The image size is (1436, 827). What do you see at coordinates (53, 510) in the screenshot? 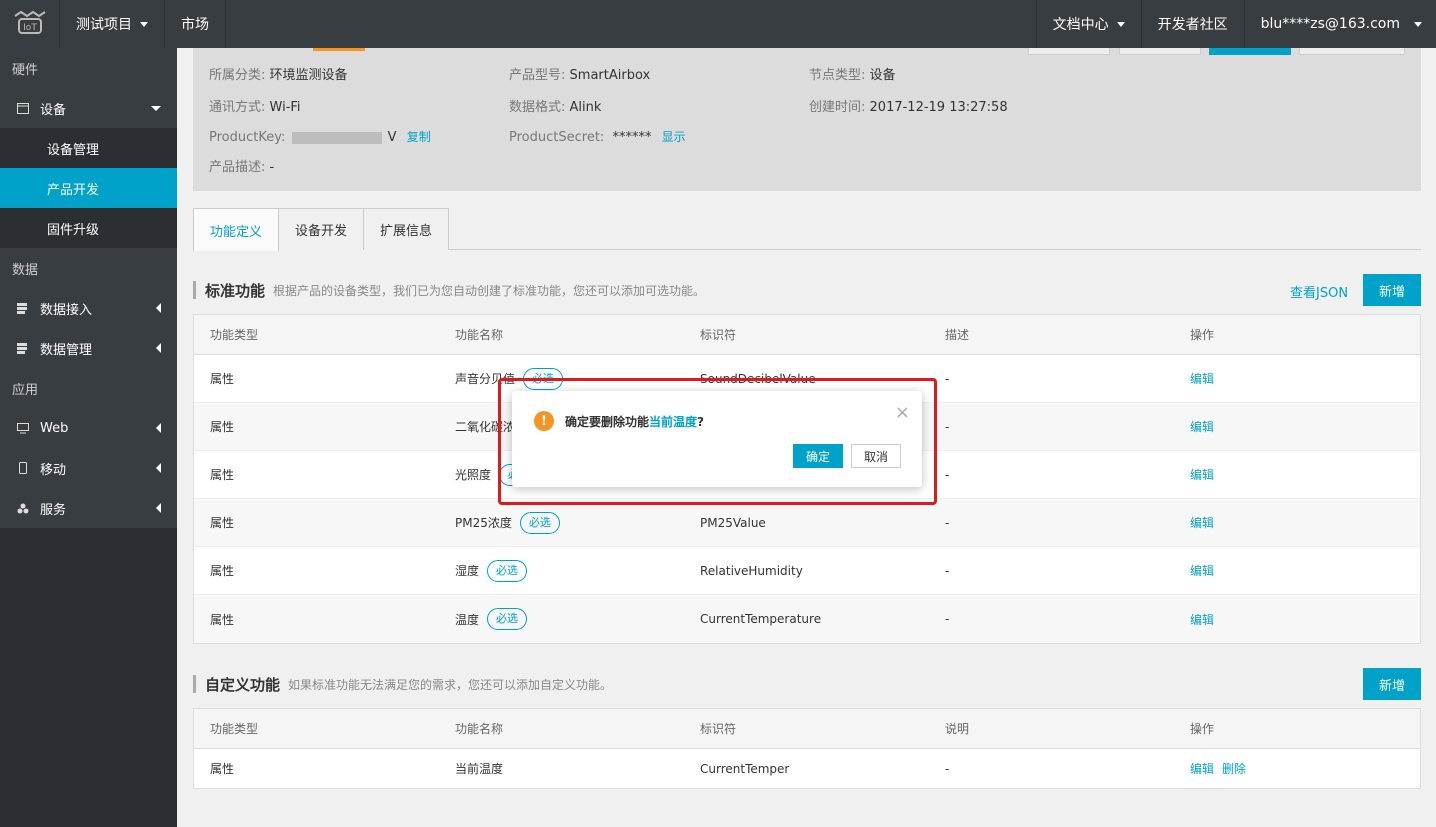
I see `sidebar-item-label: 服务` at bounding box center [53, 510].